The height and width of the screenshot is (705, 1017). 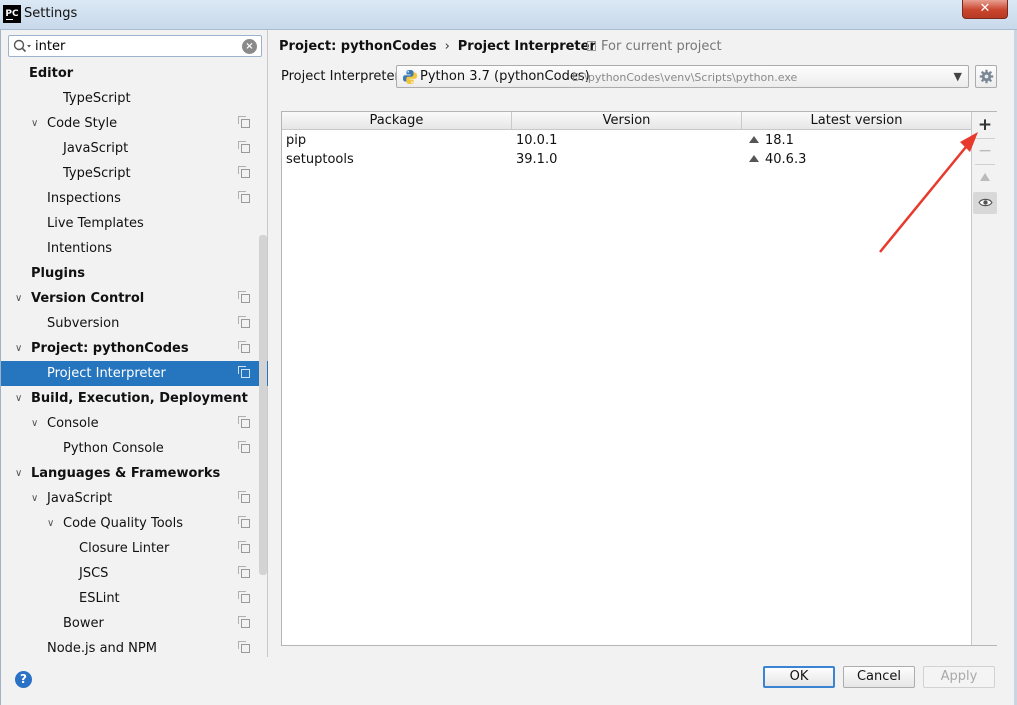 I want to click on uninstall-package-button: −, so click(x=985, y=151).